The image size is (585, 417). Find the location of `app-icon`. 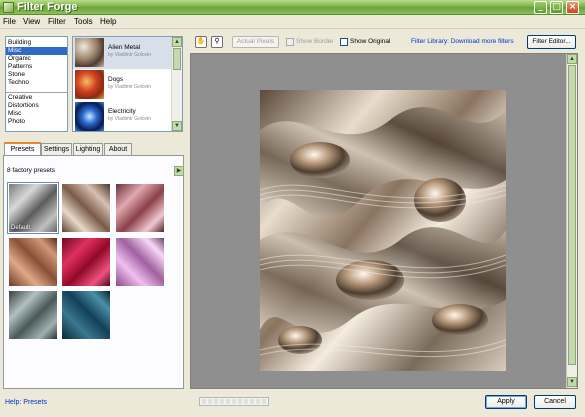

app-icon is located at coordinates (8, 7).